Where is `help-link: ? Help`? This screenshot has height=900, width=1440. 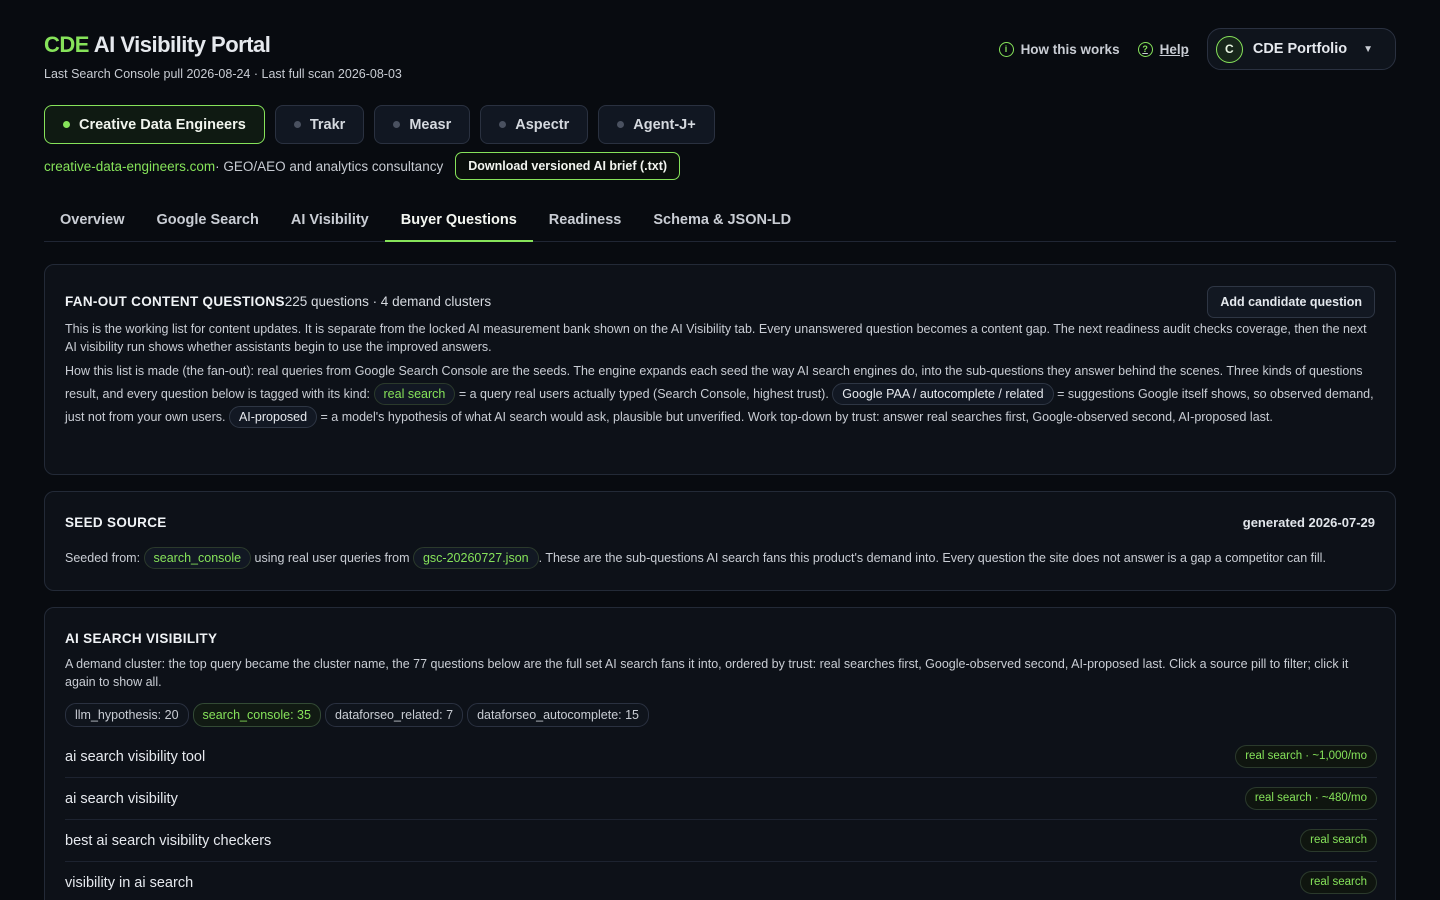
help-link: ? Help is located at coordinates (1163, 49).